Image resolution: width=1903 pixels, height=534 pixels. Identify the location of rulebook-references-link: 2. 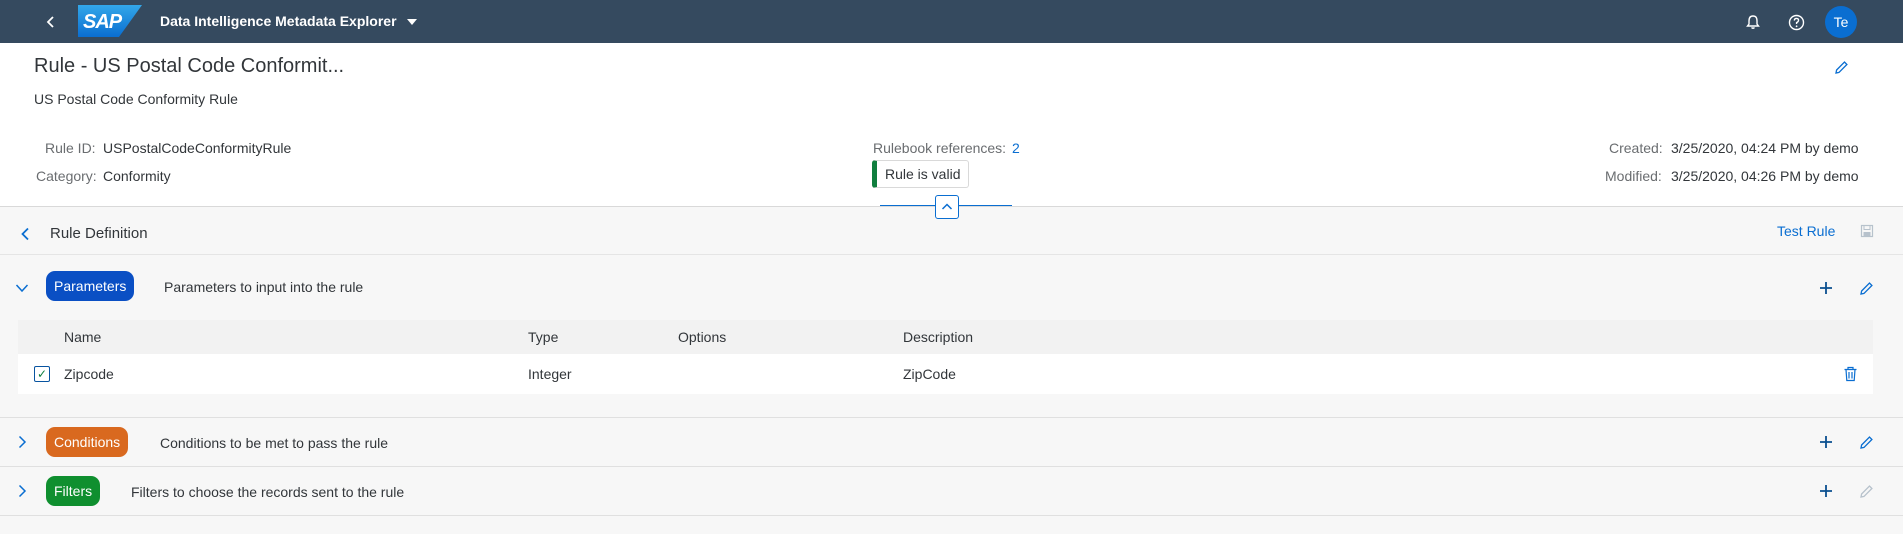
(1016, 148).